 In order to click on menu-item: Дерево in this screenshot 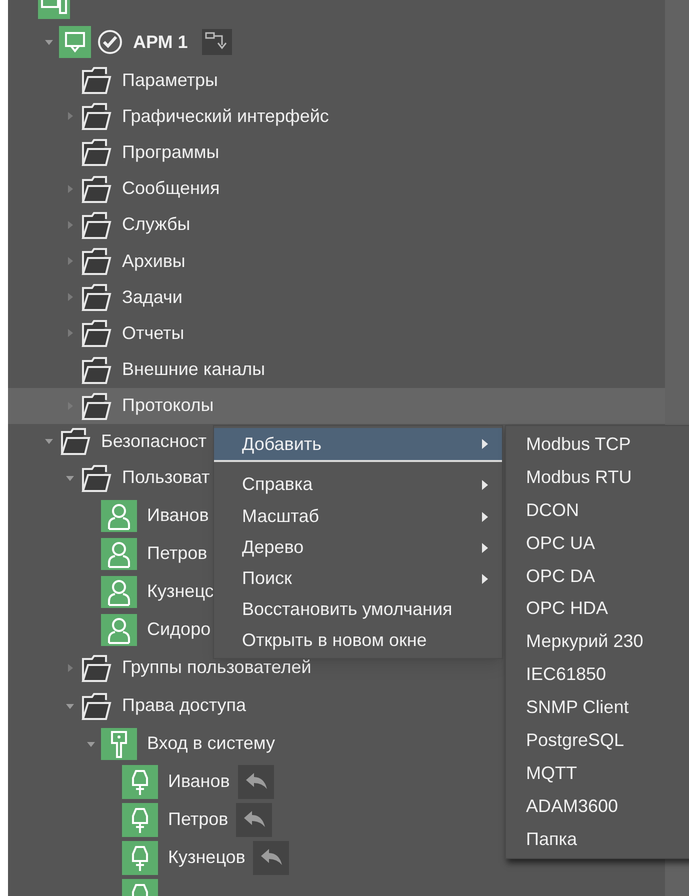, I will do `click(358, 547)`.